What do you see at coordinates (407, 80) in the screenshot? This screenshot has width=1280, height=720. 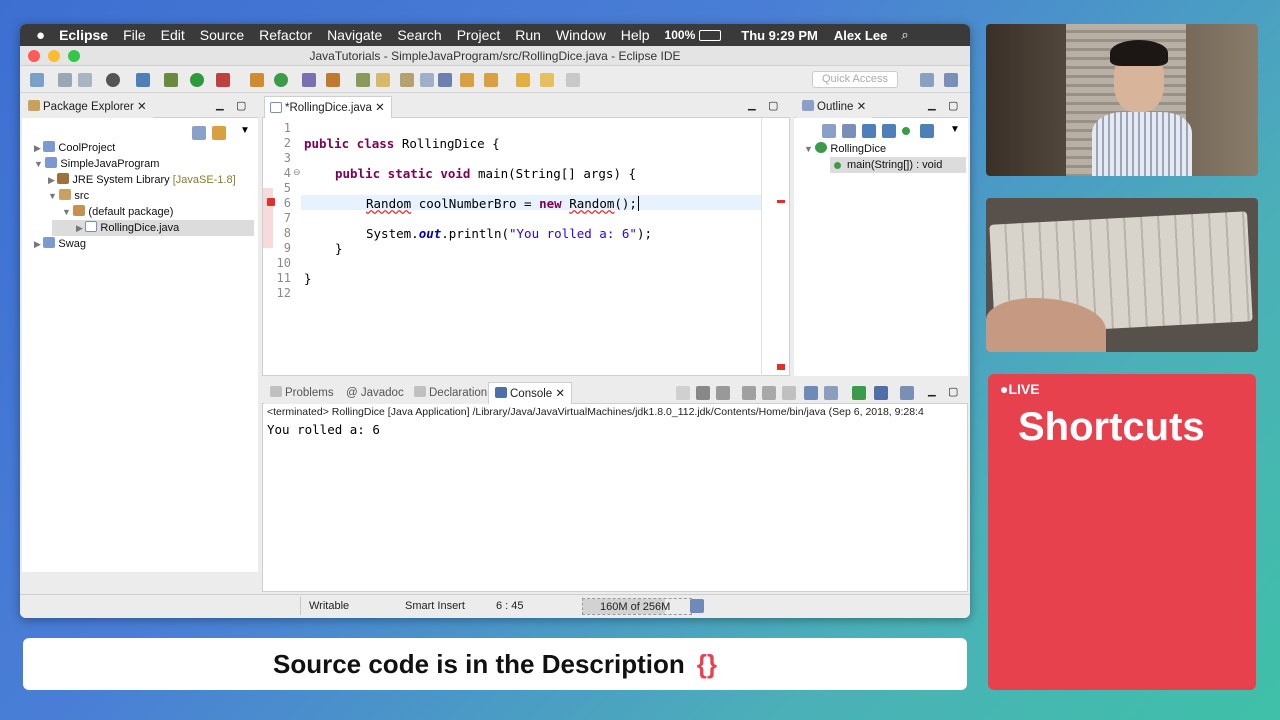 I see `block-selection-icon` at bounding box center [407, 80].